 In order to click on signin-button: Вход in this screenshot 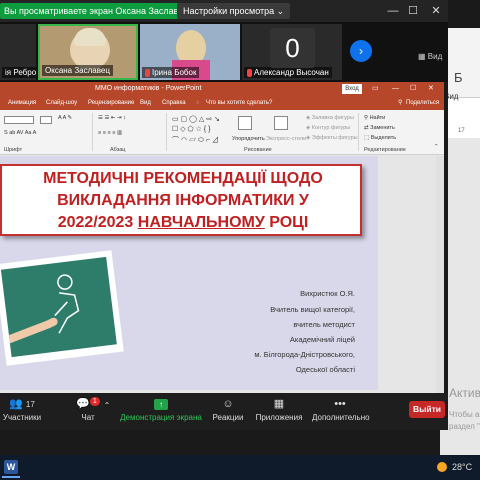, I will do `click(352, 89)`.